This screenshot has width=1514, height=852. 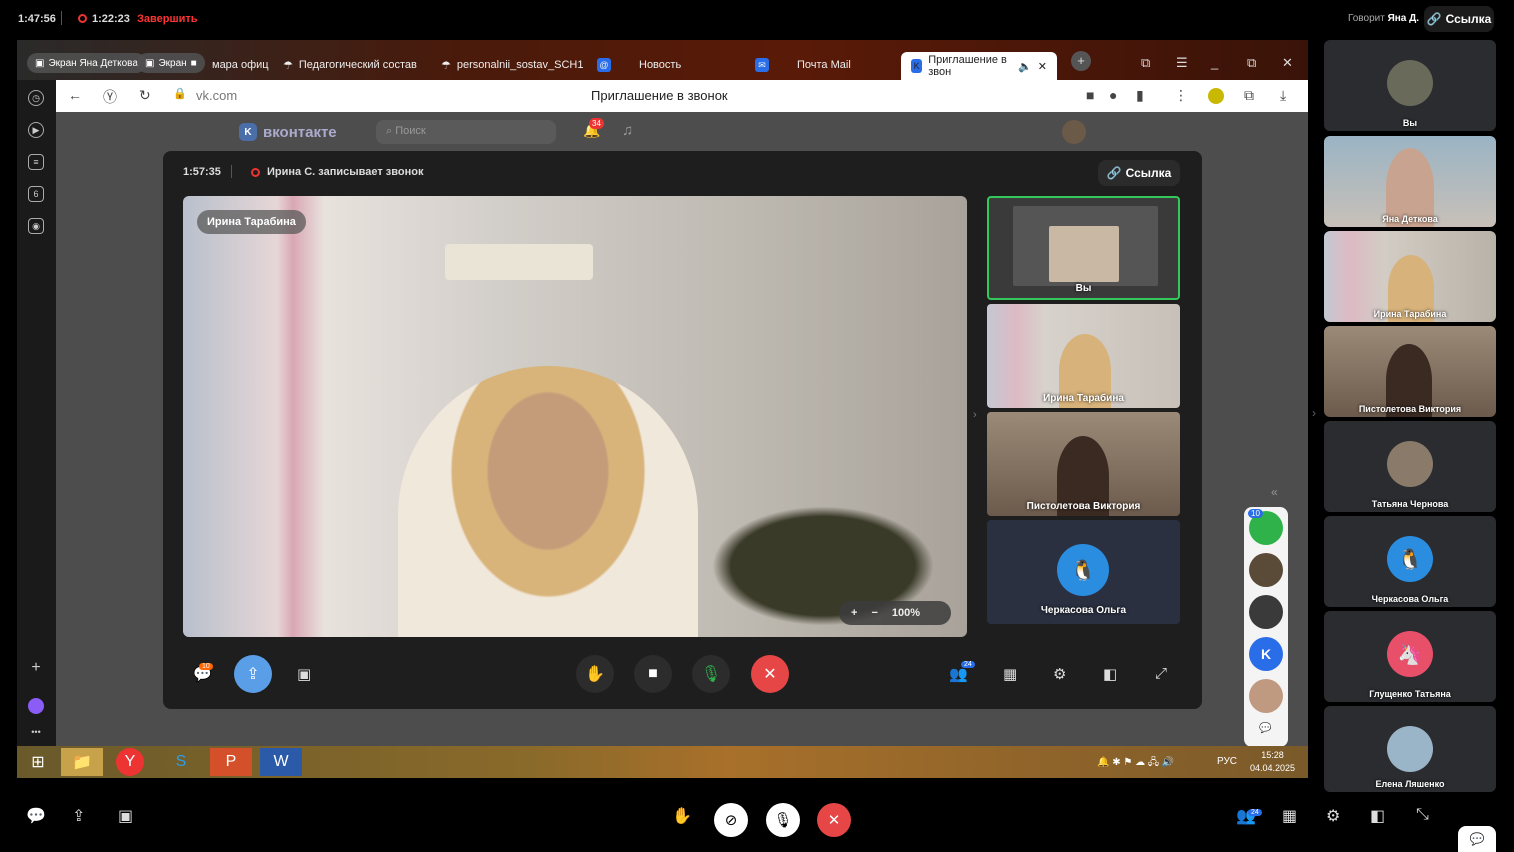 What do you see at coordinates (36, 130) in the screenshot?
I see `play-icon: ▶` at bounding box center [36, 130].